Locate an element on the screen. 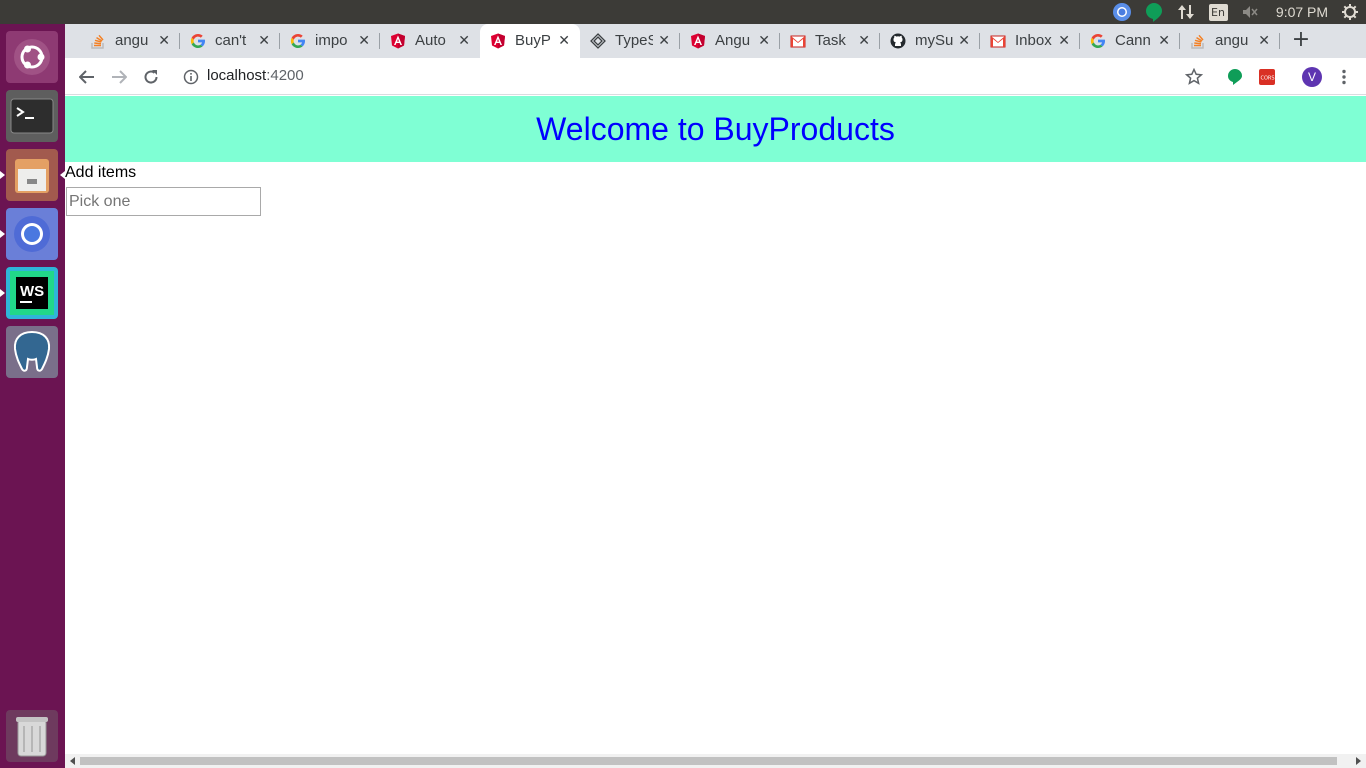 This screenshot has height=768, width=1366. hangouts-tray-icon is located at coordinates (1154, 12).